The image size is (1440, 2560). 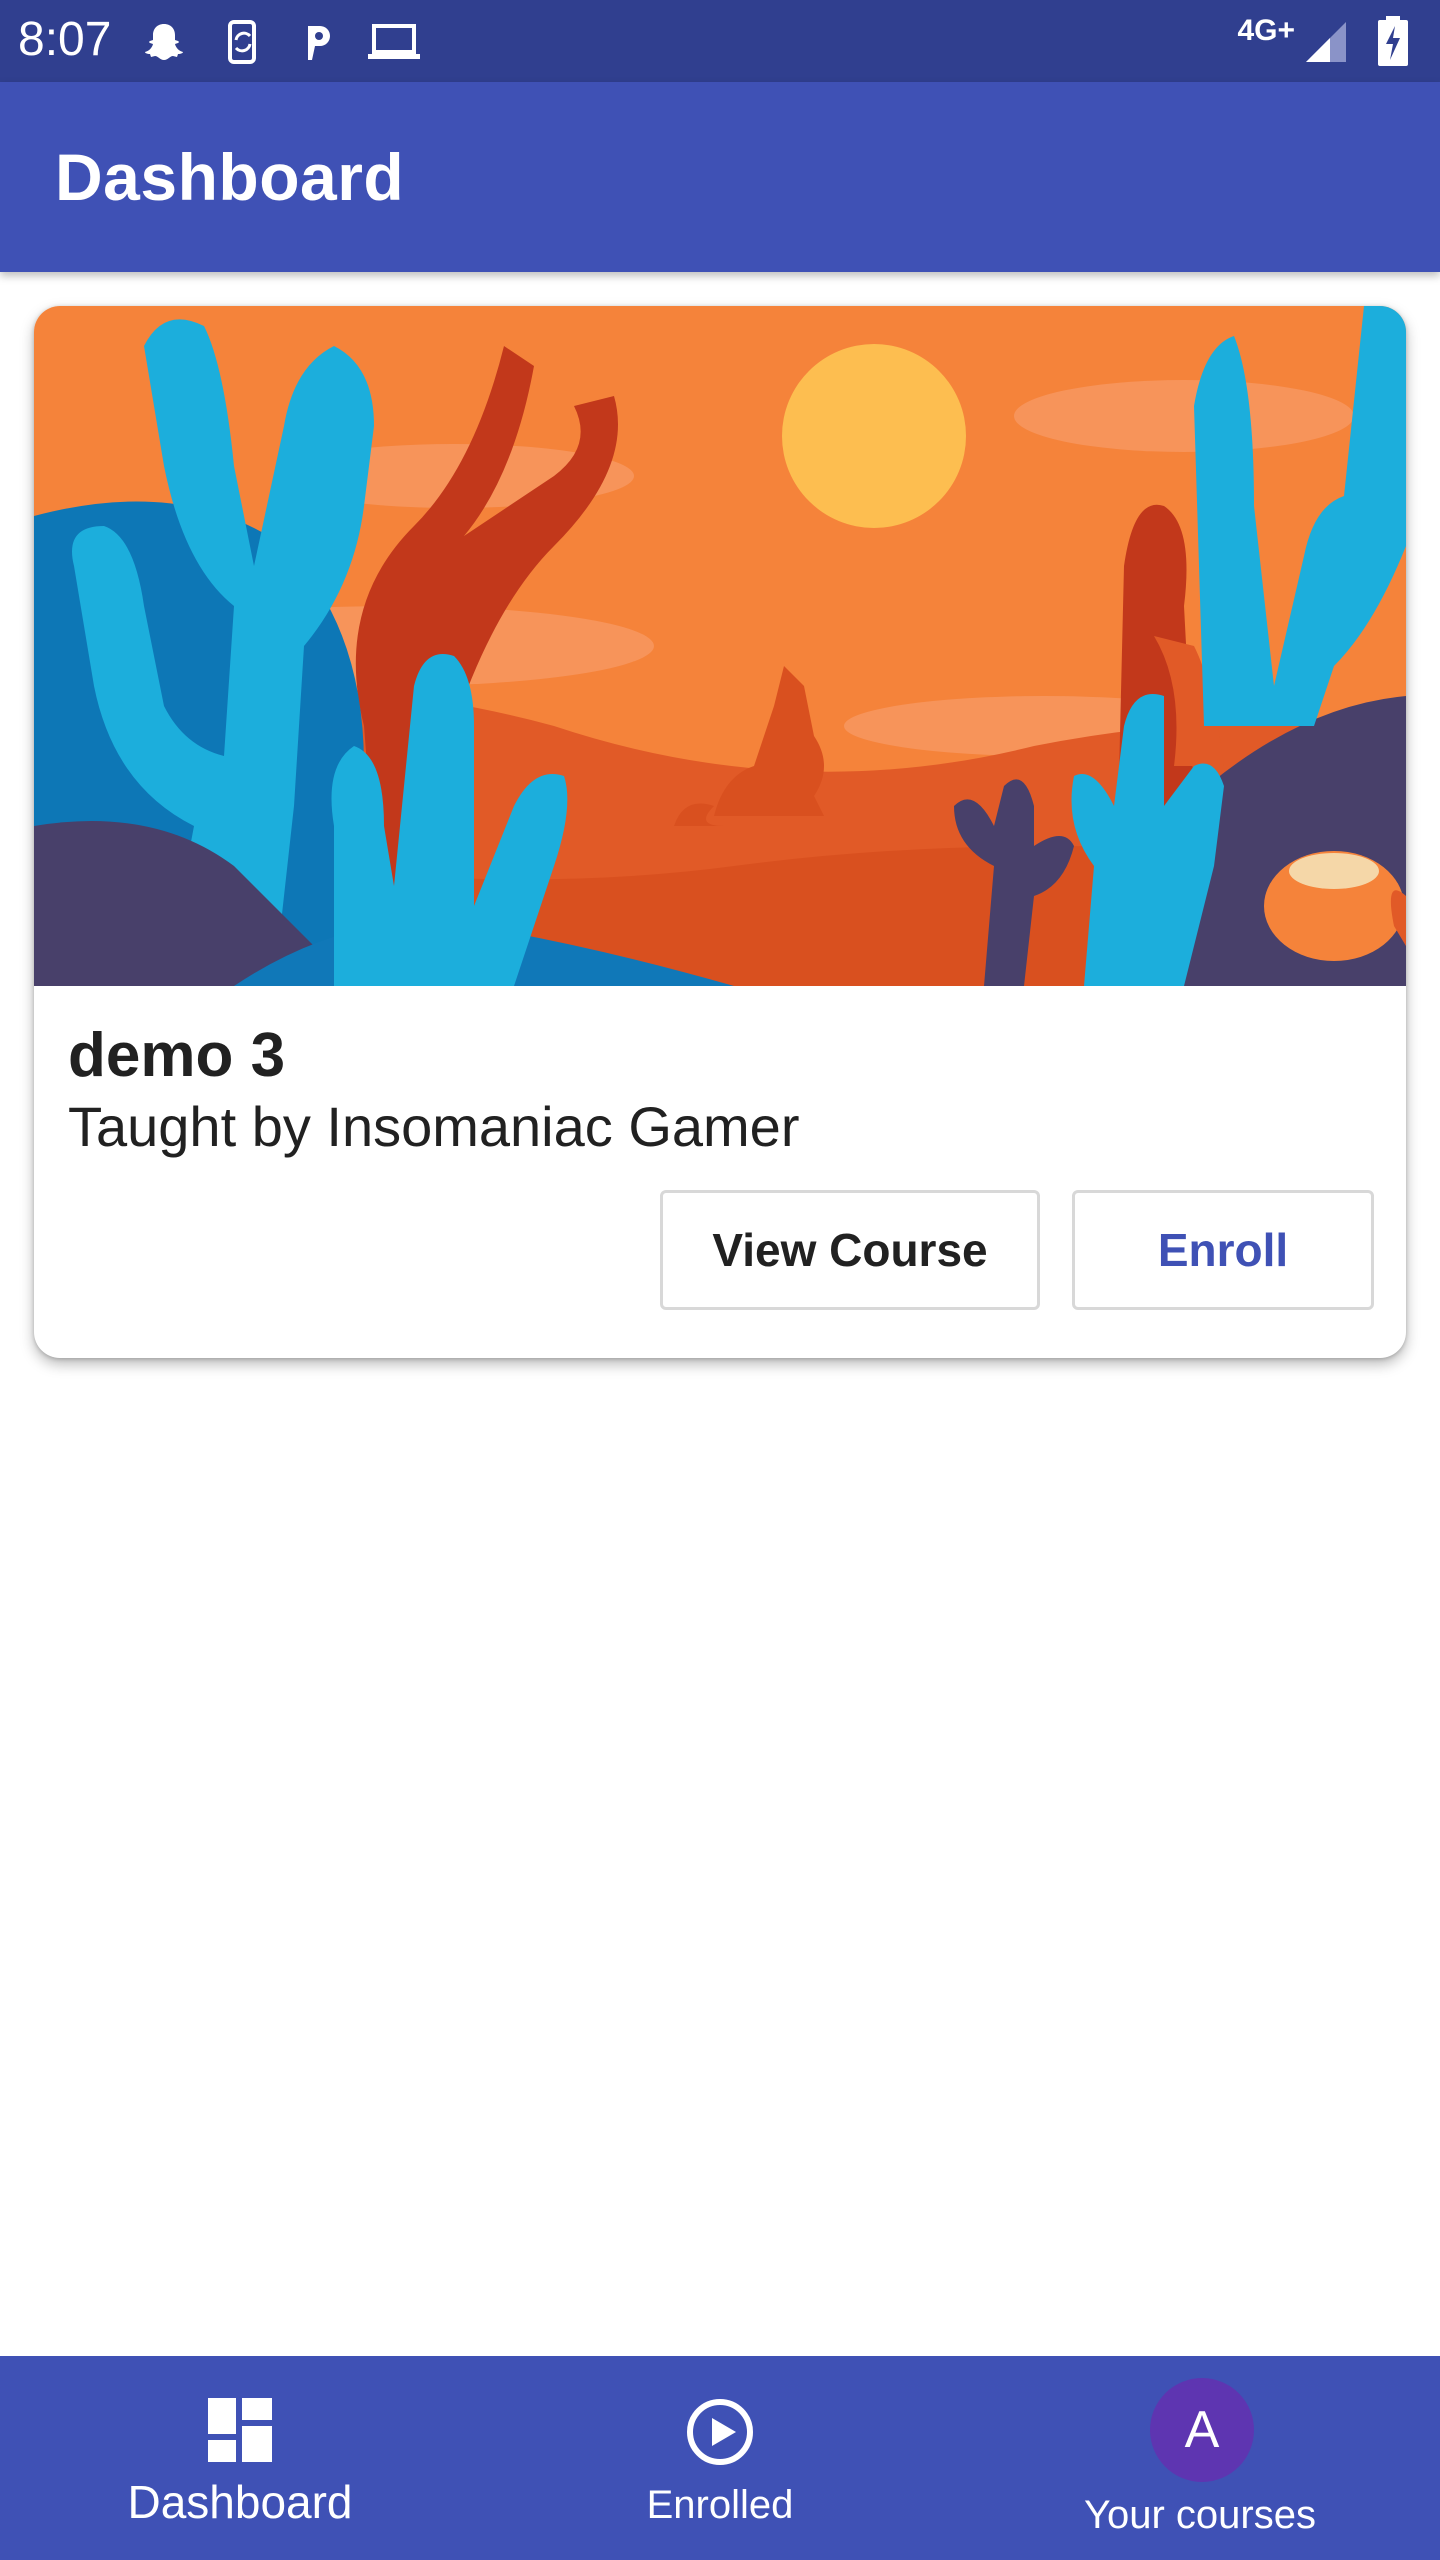 I want to click on enroll-button: Enroll, so click(x=1223, y=1250).